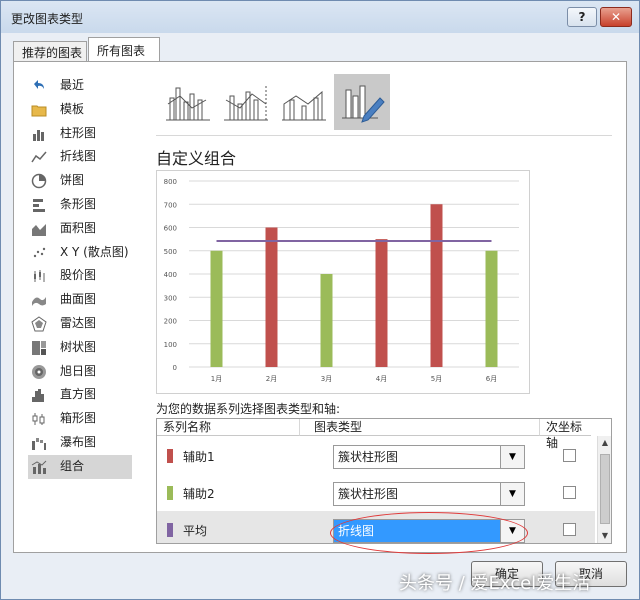  I want to click on x-tick-label: 1月, so click(216, 379).